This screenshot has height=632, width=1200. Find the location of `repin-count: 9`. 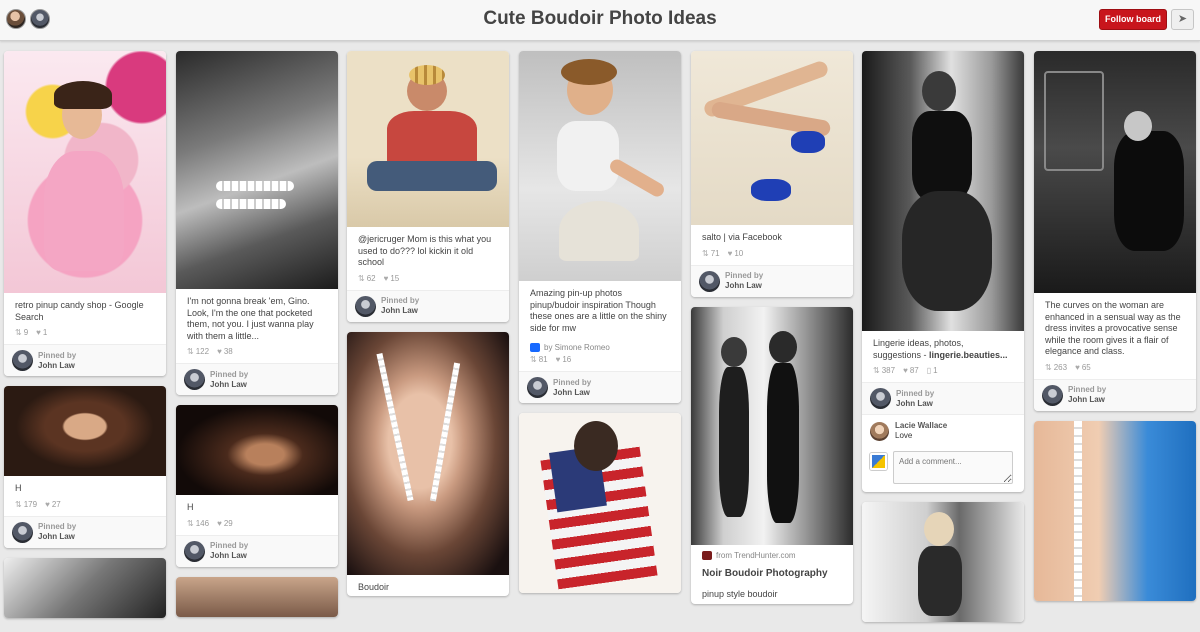

repin-count: 9 is located at coordinates (26, 332).